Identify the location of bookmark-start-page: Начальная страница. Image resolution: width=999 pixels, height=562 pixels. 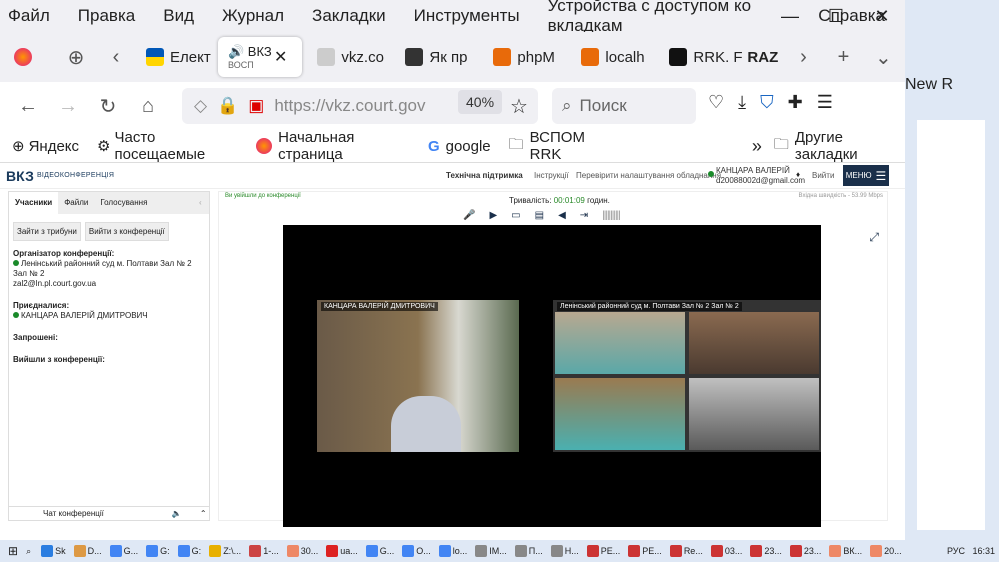
(333, 146).